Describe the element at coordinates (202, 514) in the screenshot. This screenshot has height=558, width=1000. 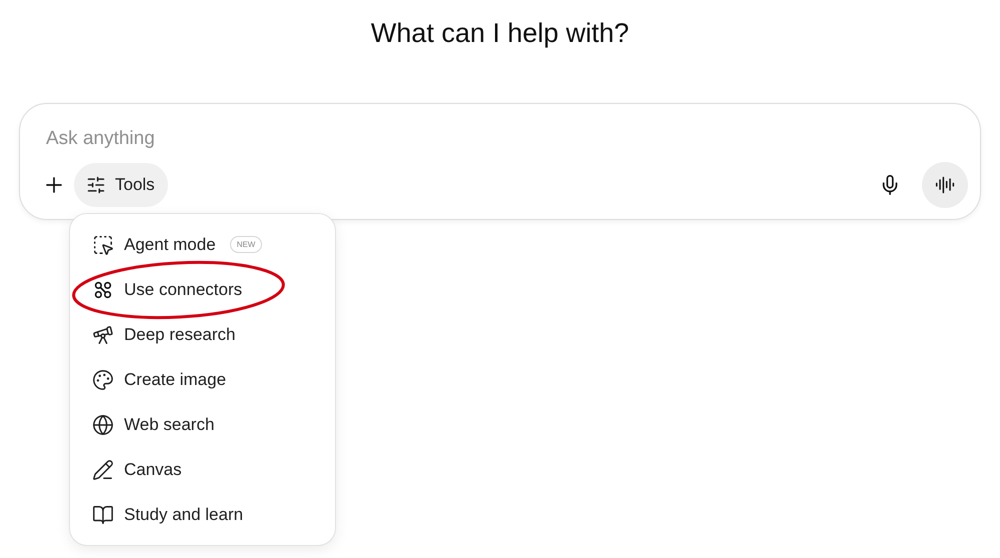
I see `menu-item: Study and learn` at that location.